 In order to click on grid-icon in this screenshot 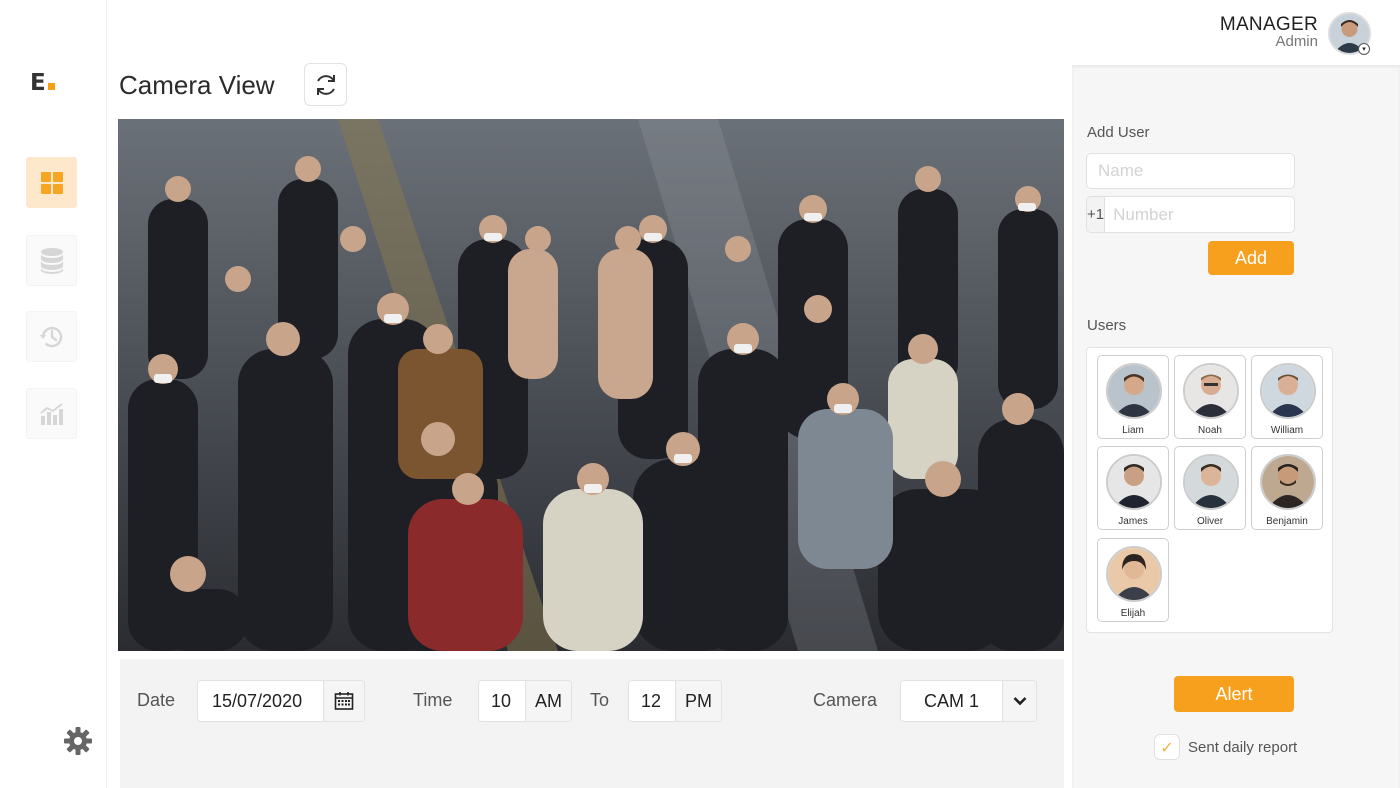, I will do `click(51, 182)`.